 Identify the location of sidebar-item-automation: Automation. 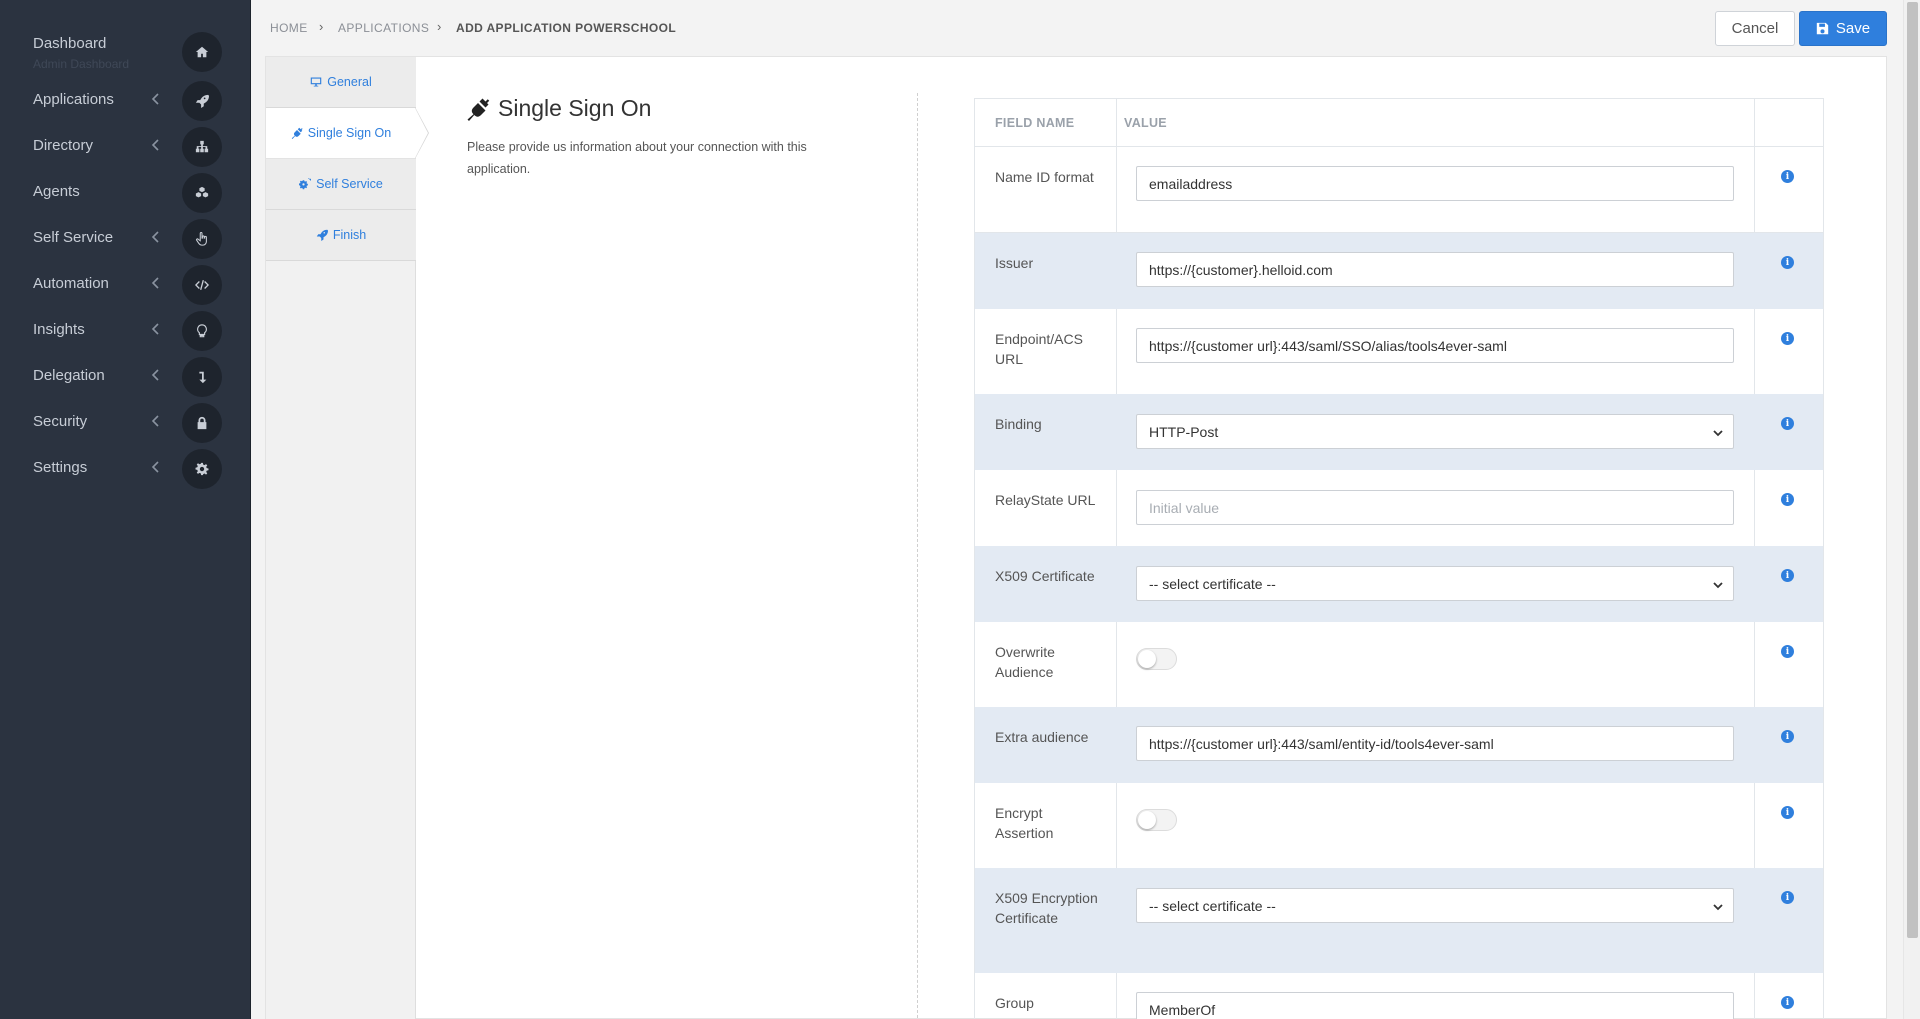
(125, 285).